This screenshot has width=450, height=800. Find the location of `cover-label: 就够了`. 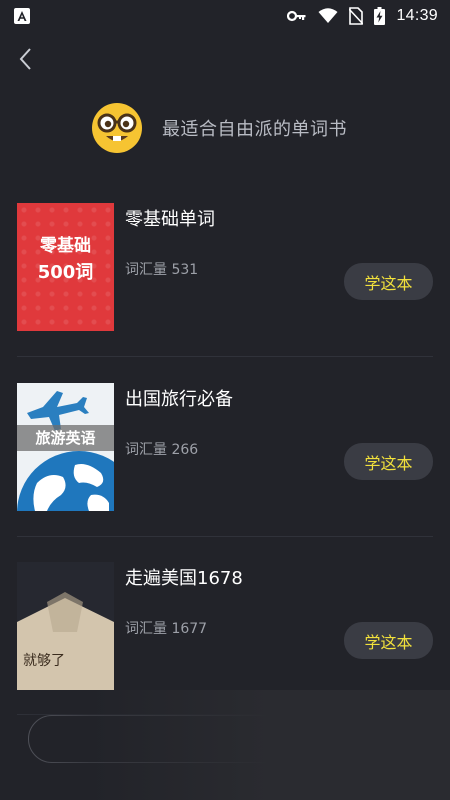

cover-label: 就够了 is located at coordinates (44, 661).